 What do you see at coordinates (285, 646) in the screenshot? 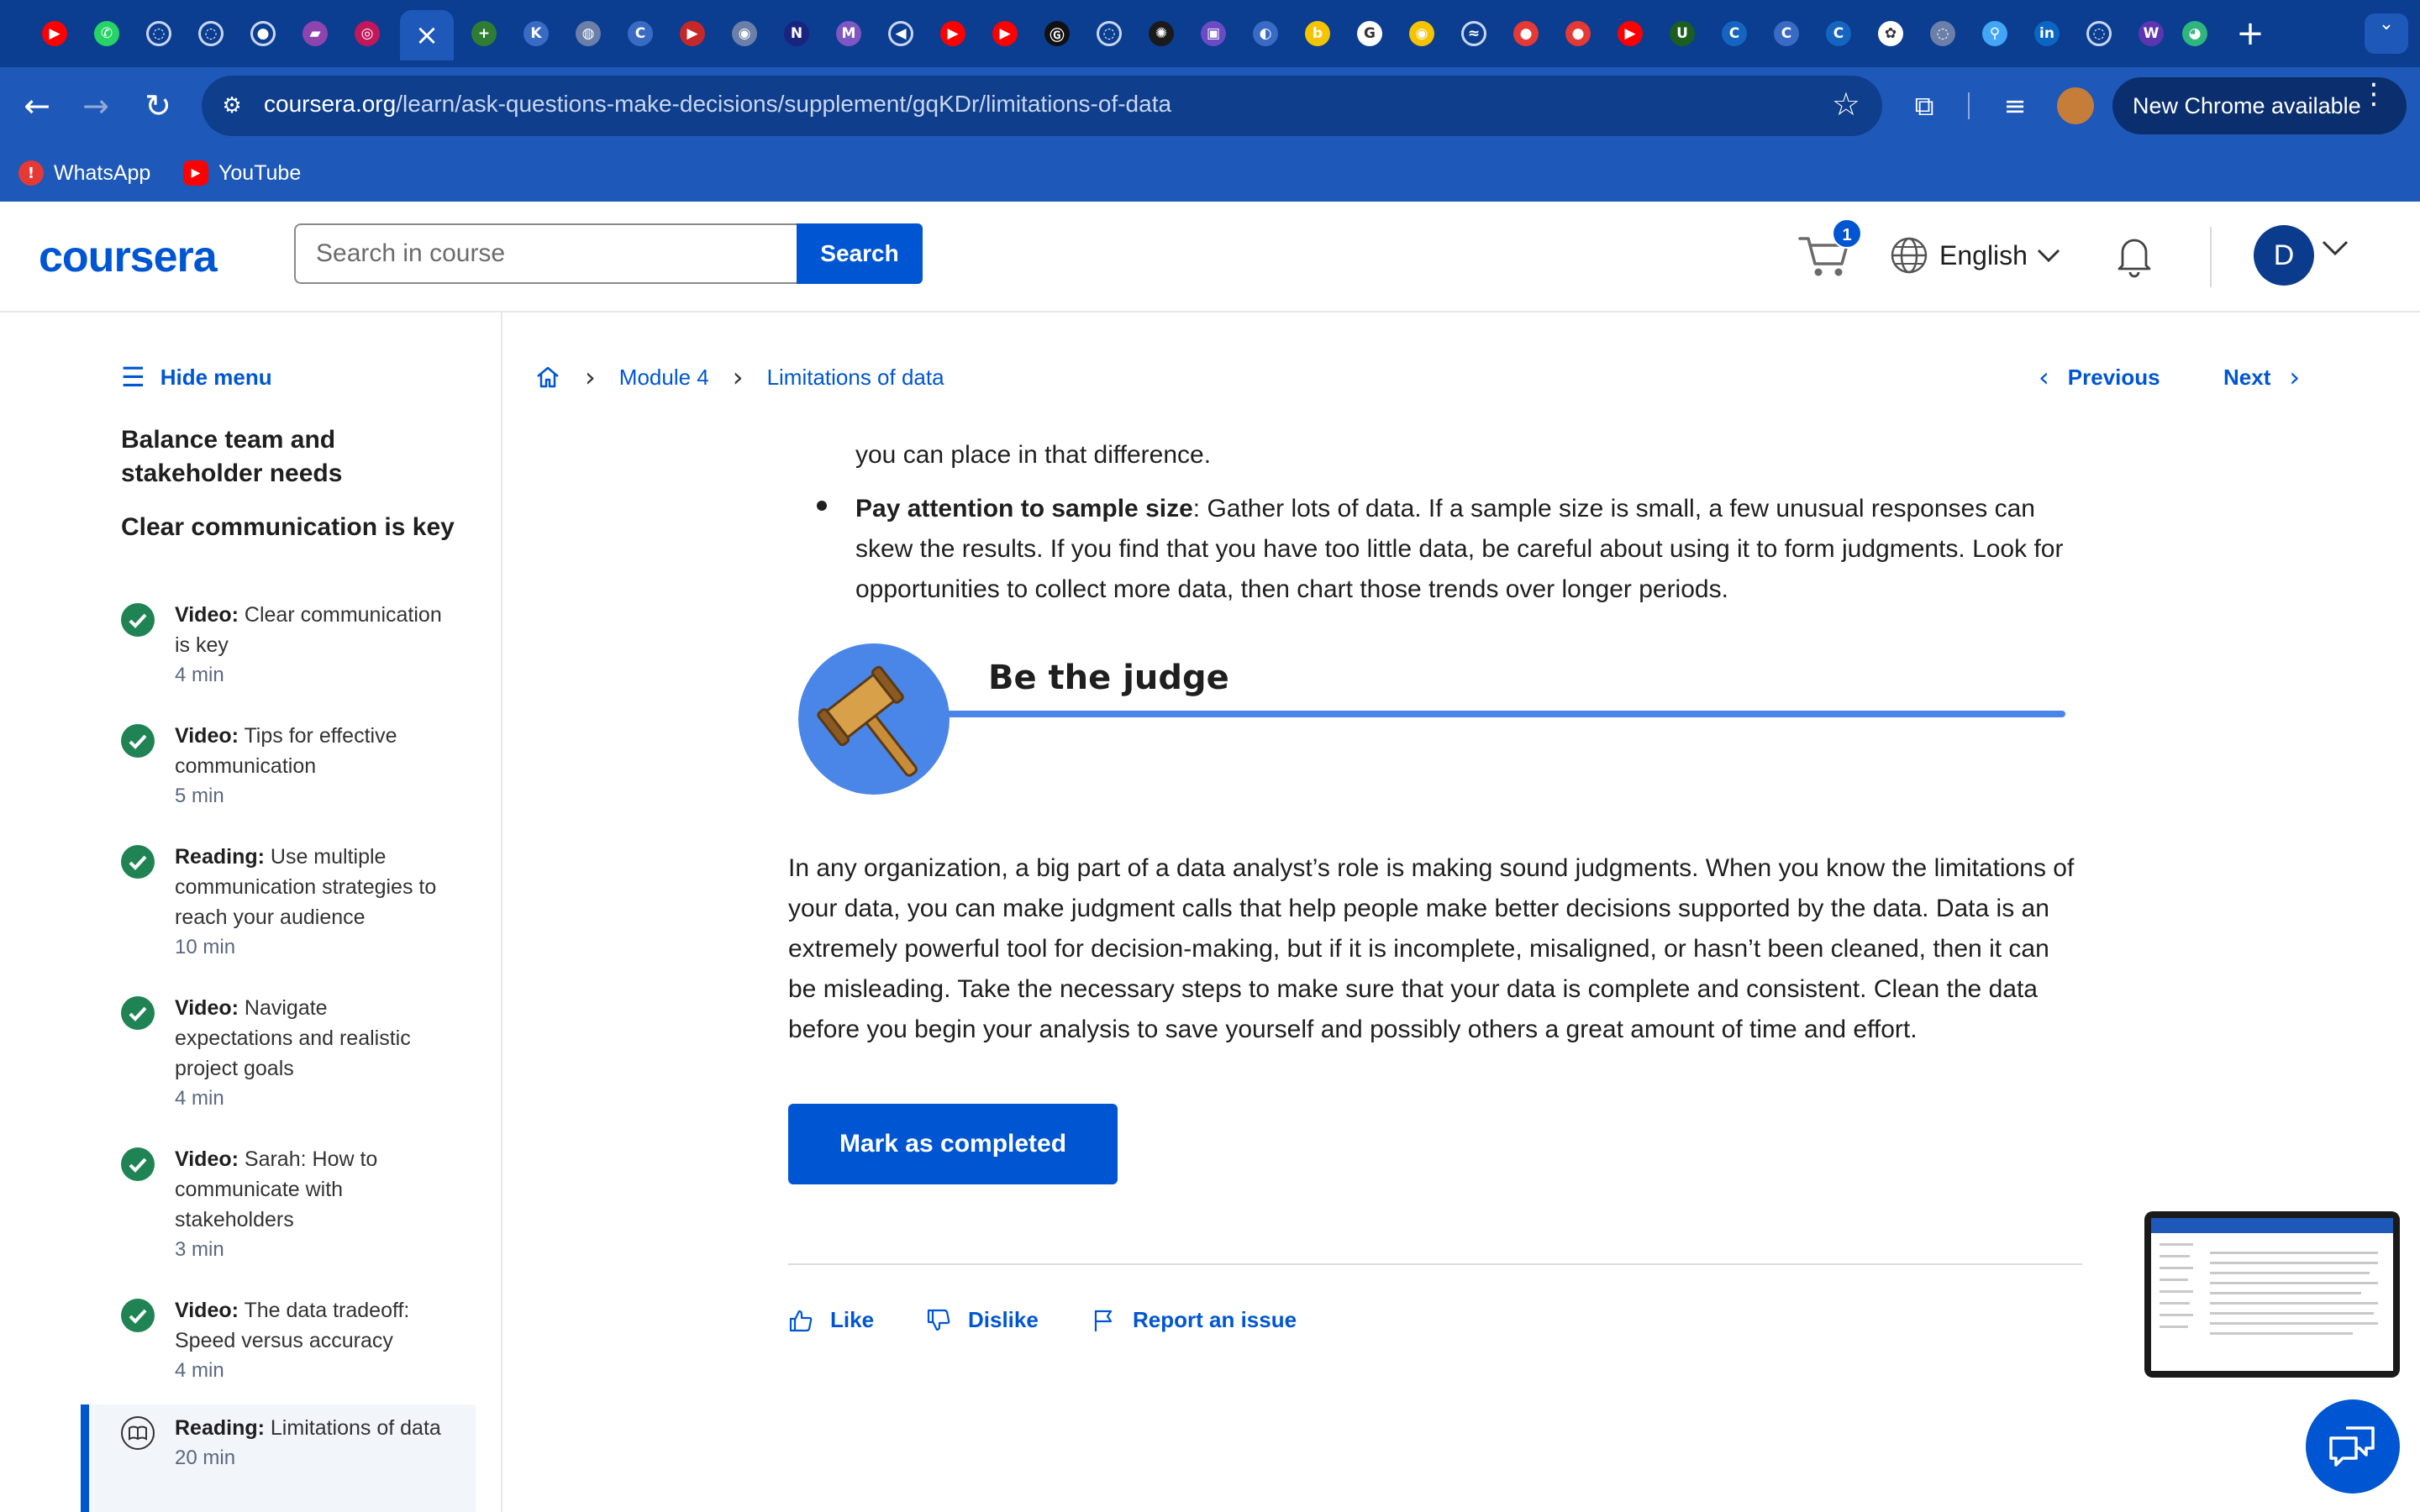
I see `sidebar-item: Video: Clear communication is key 4 min` at bounding box center [285, 646].